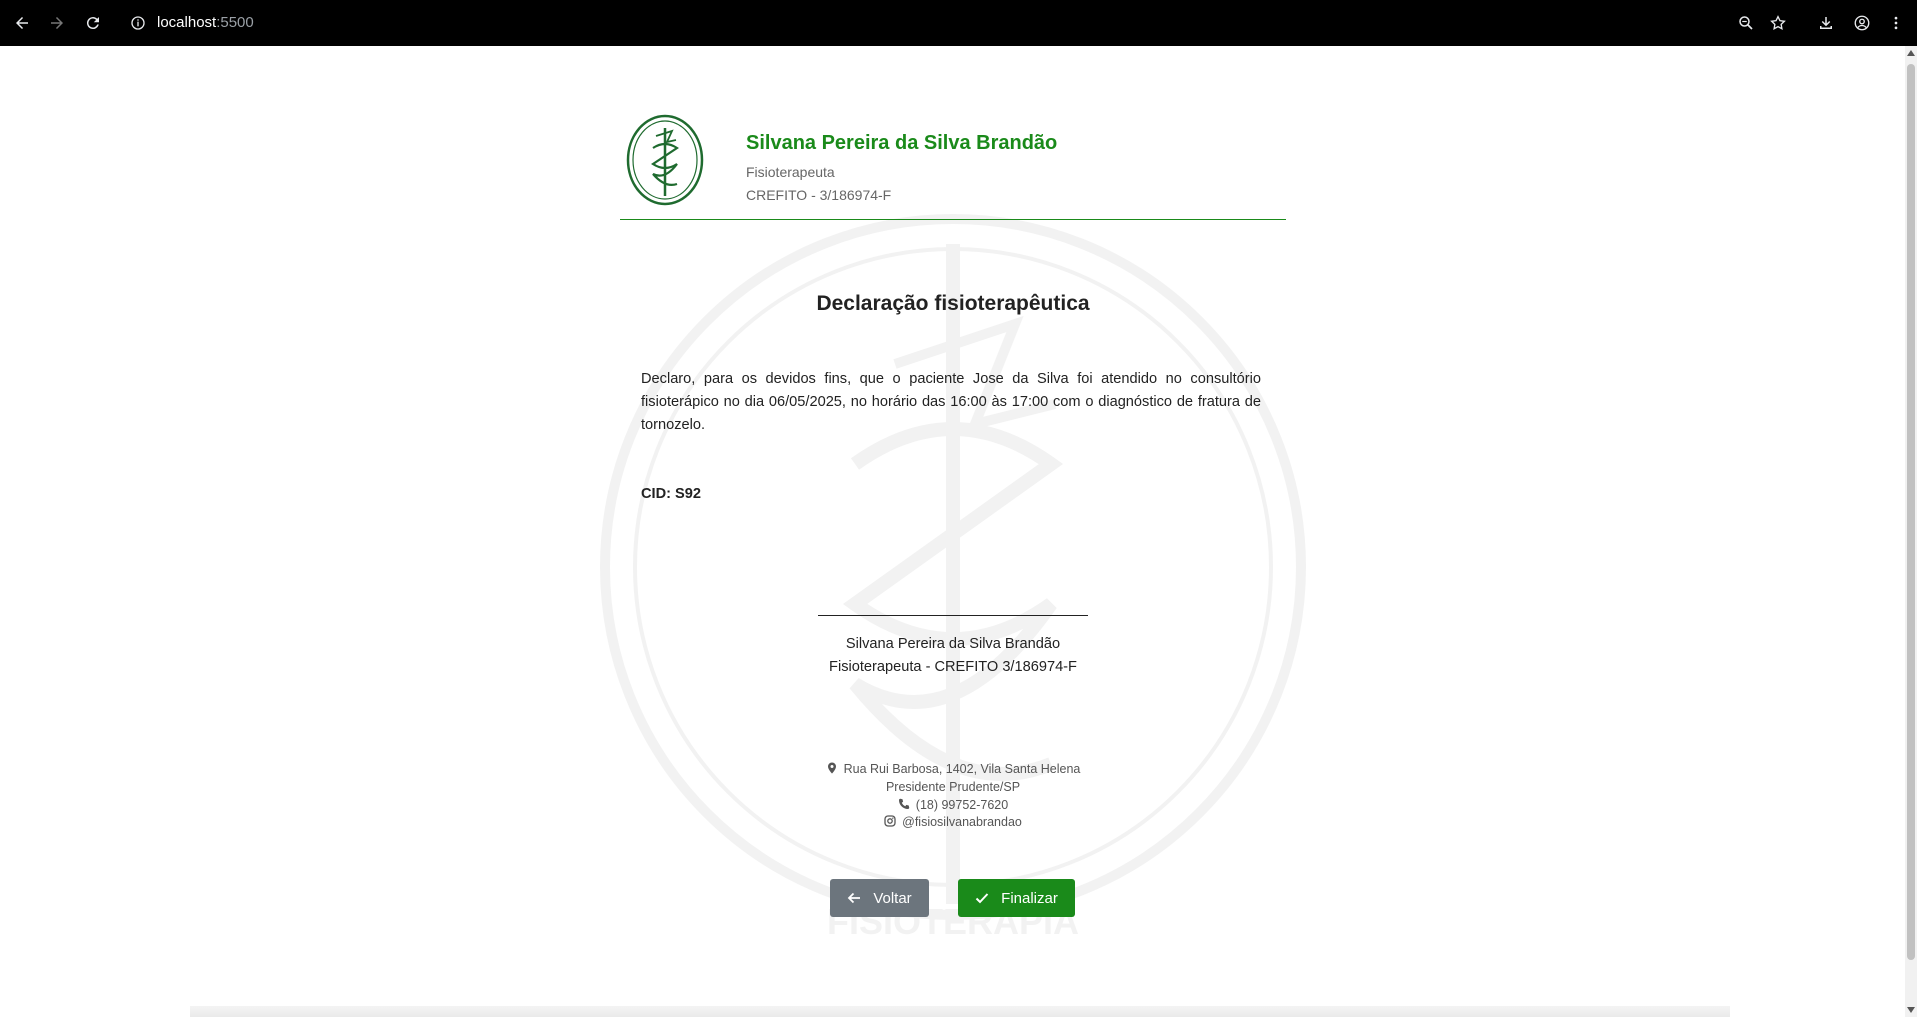 The height and width of the screenshot is (1017, 1917). Describe the element at coordinates (819, 195) in the screenshot. I see `professional-crefito: CREFITO - 3/186974-F` at that location.